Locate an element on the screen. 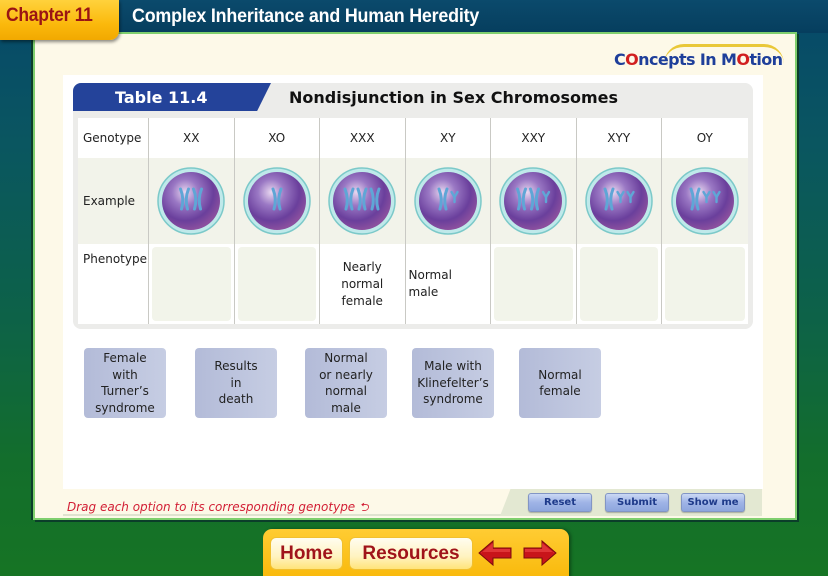  option-normal-female: Normal female is located at coordinates (560, 383).